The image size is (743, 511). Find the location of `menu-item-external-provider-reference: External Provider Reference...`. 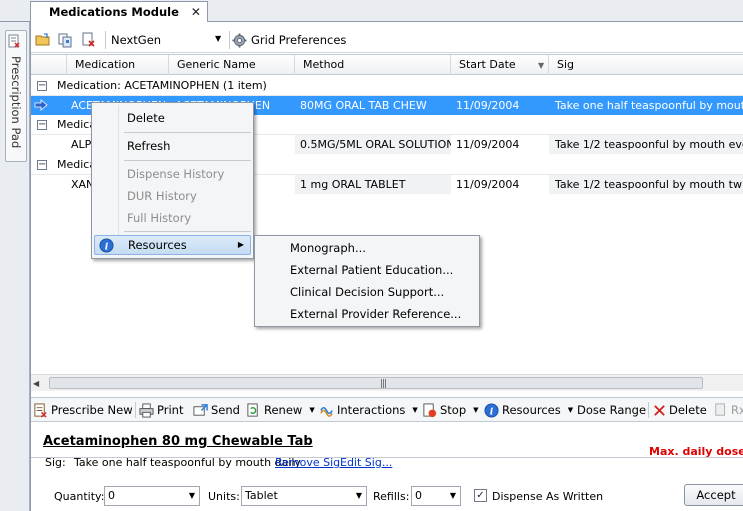

menu-item-external-provider-reference: External Provider Reference... is located at coordinates (367, 314).